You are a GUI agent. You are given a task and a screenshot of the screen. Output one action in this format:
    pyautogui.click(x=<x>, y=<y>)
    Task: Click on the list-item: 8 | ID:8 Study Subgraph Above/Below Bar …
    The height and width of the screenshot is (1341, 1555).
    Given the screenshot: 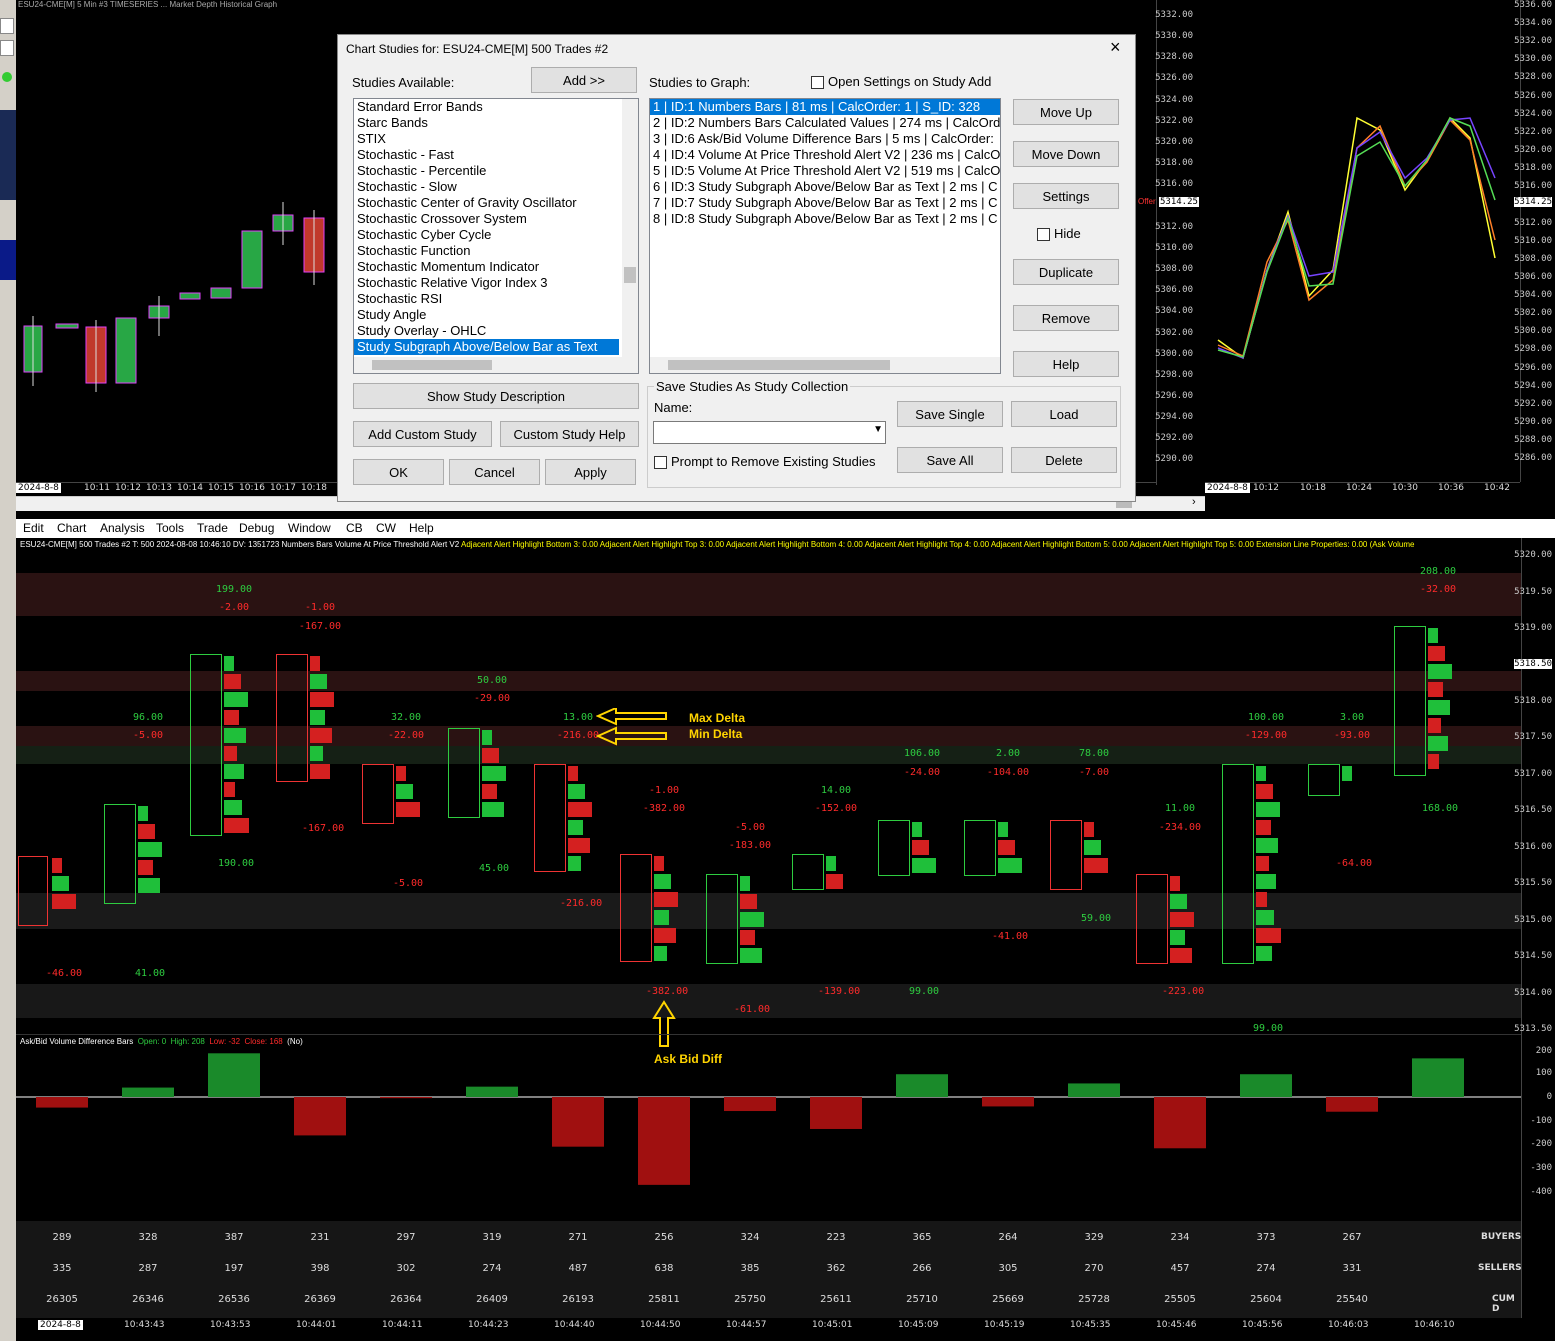 What is the action you would take?
    pyautogui.click(x=825, y=219)
    